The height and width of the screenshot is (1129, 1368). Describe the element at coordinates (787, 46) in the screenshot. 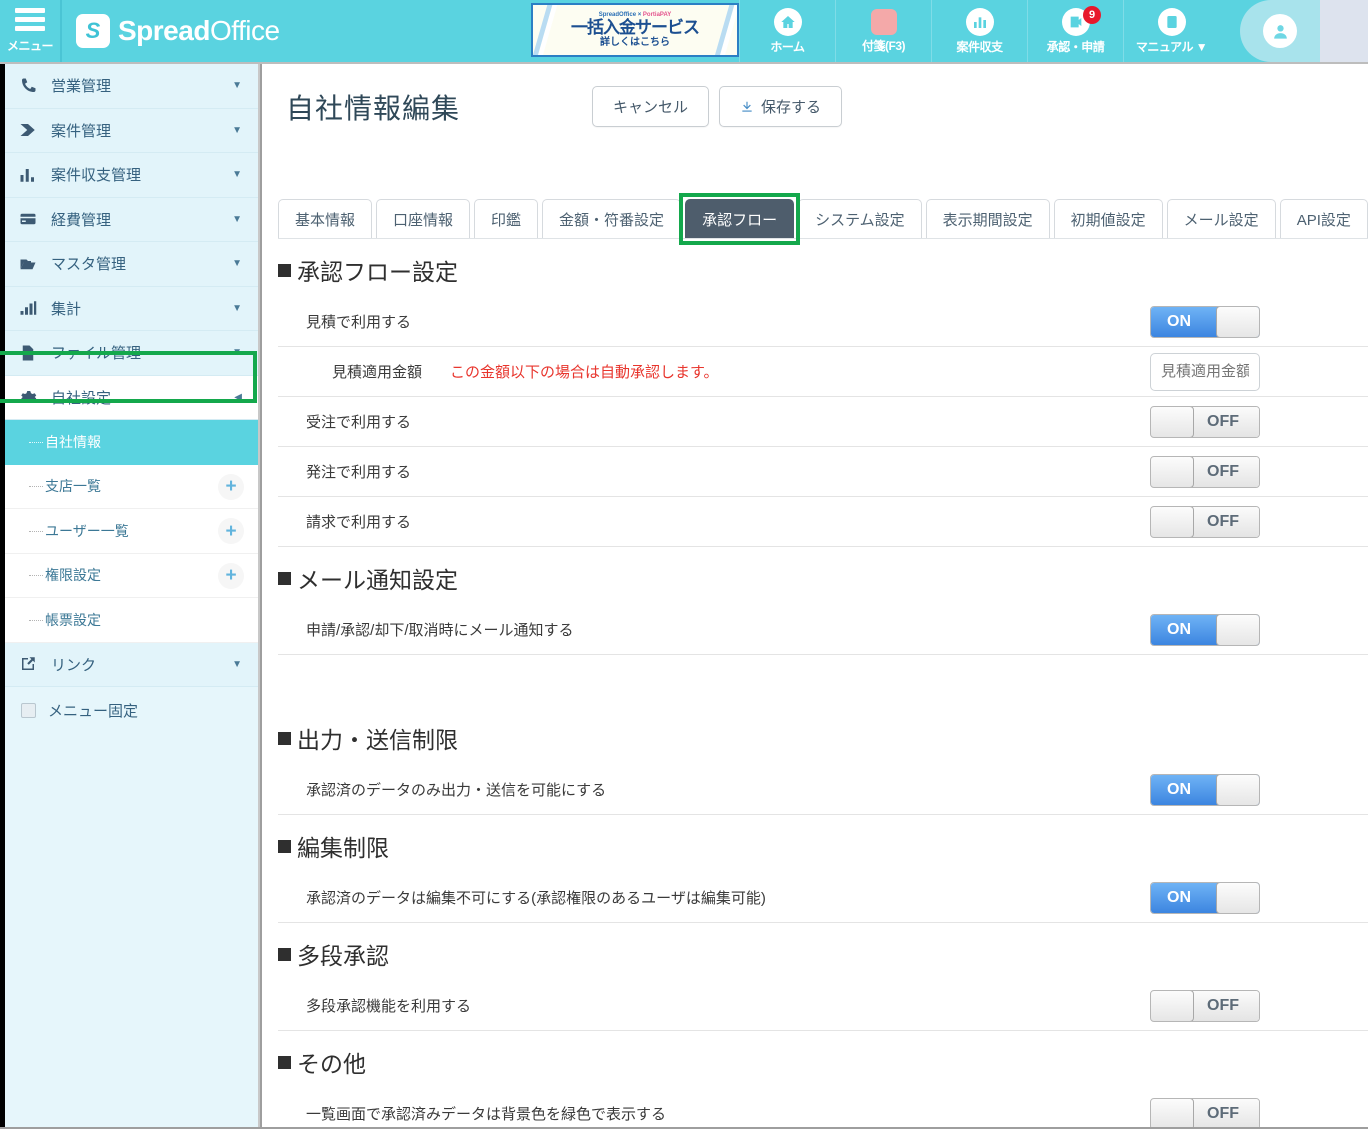

I see `nav-label-home: ホーム` at that location.